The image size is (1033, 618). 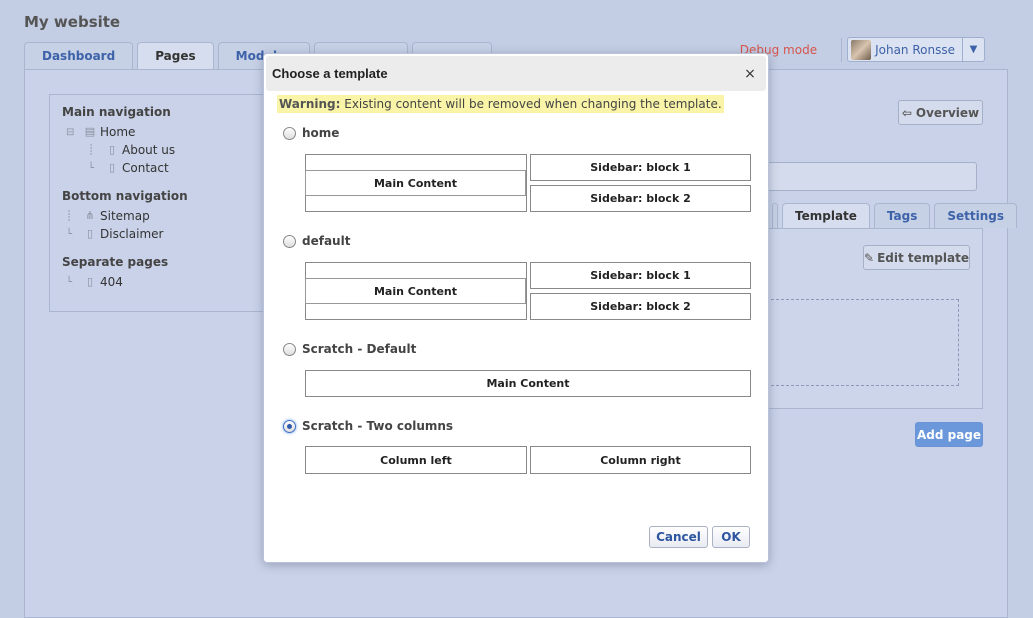 I want to click on tab-settings: Settings, so click(x=976, y=215).